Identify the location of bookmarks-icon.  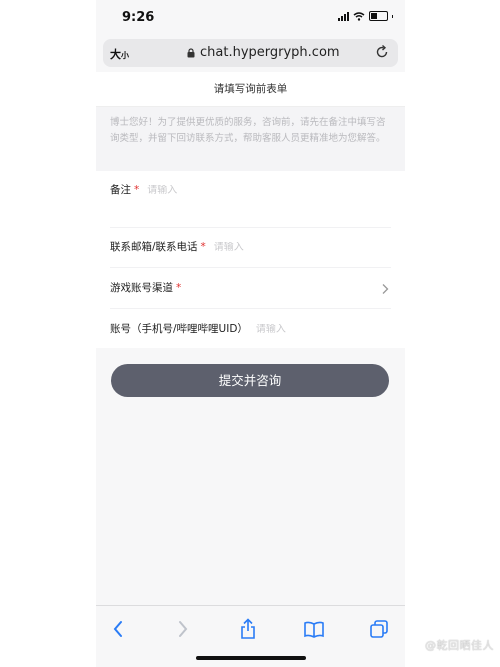
(314, 629).